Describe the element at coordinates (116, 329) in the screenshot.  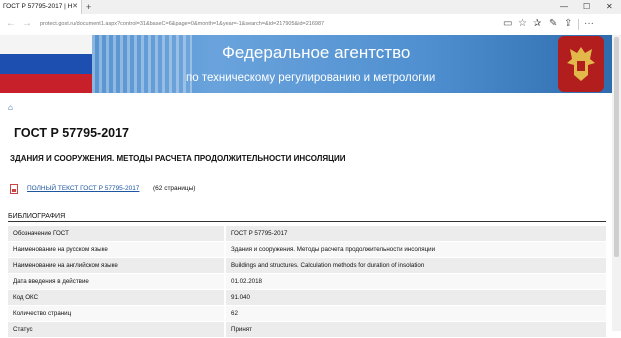
I see `row-label: Статус` at that location.